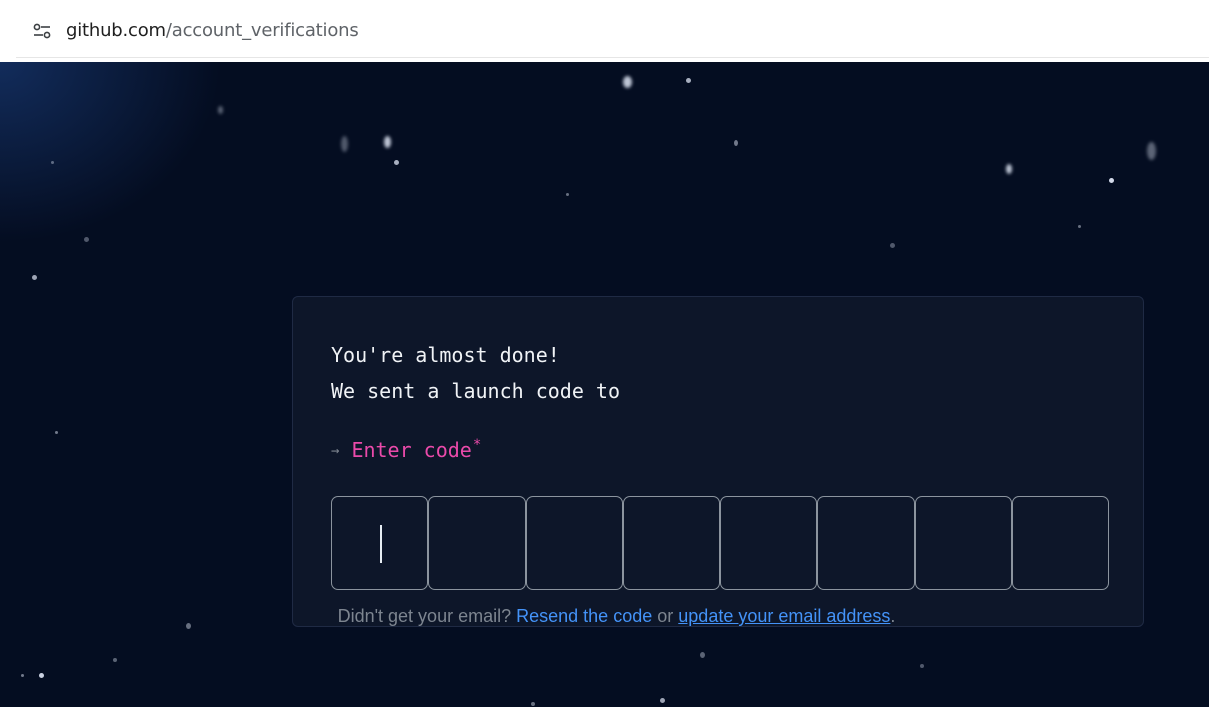 This screenshot has width=1209, height=707. I want to click on url-text: github.com/account_verifications, so click(212, 30).